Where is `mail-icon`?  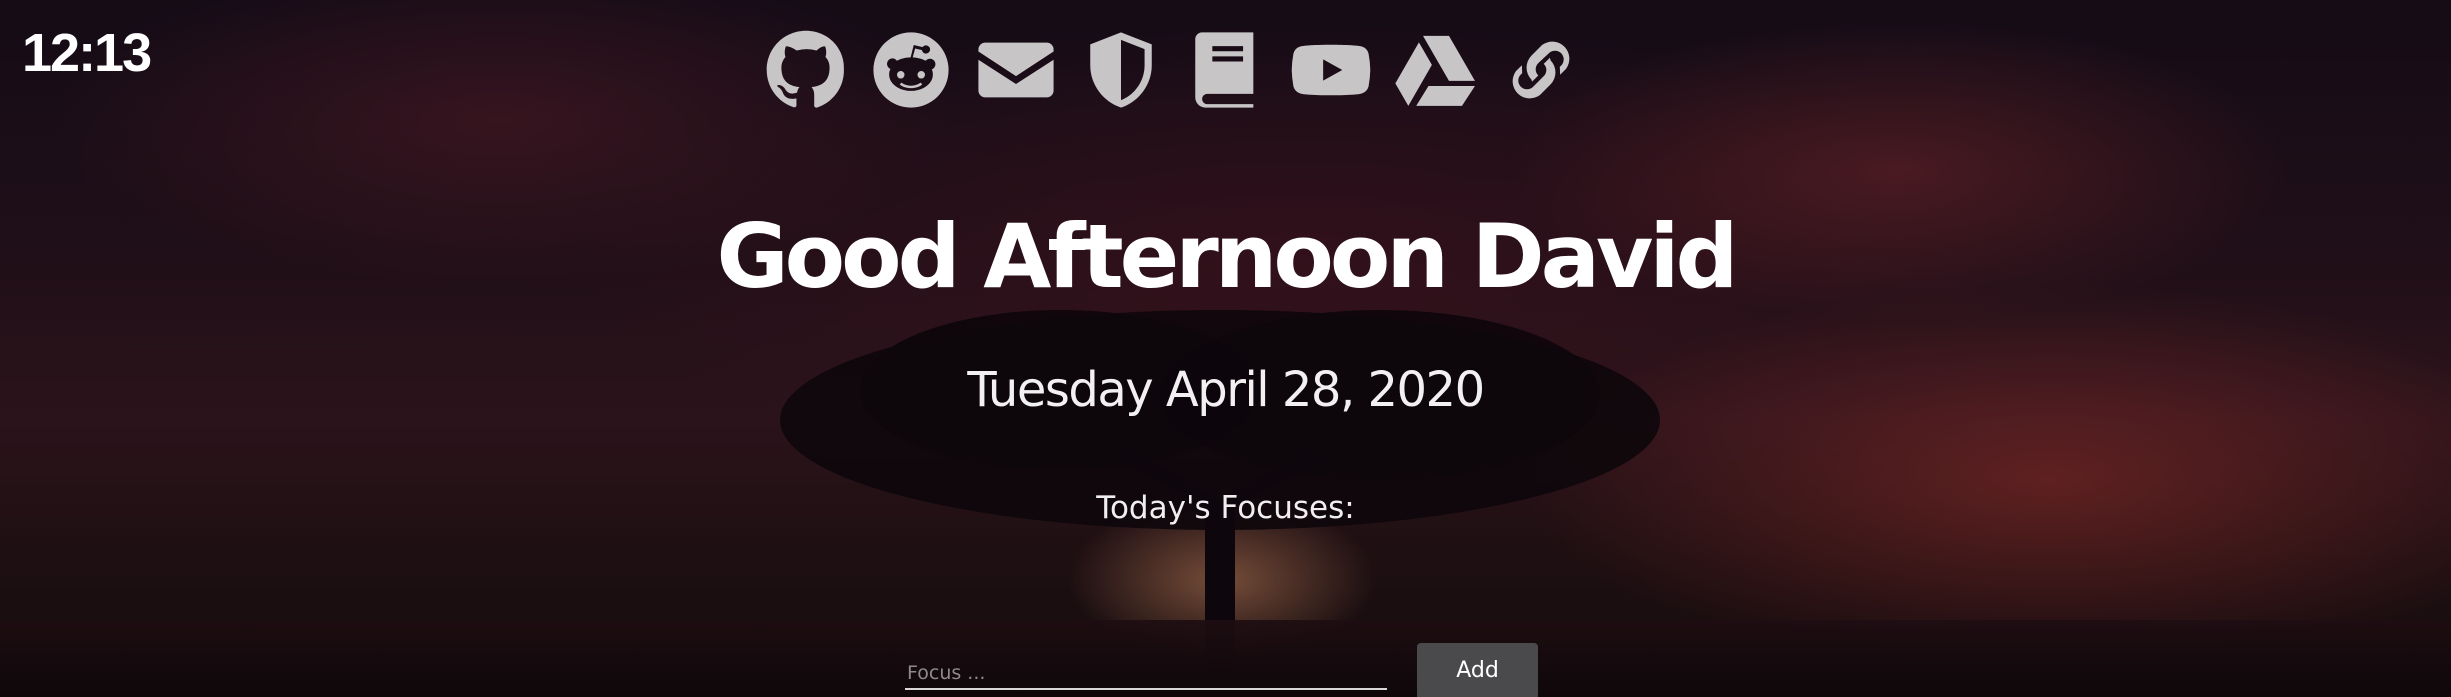
mail-icon is located at coordinates (1016, 70).